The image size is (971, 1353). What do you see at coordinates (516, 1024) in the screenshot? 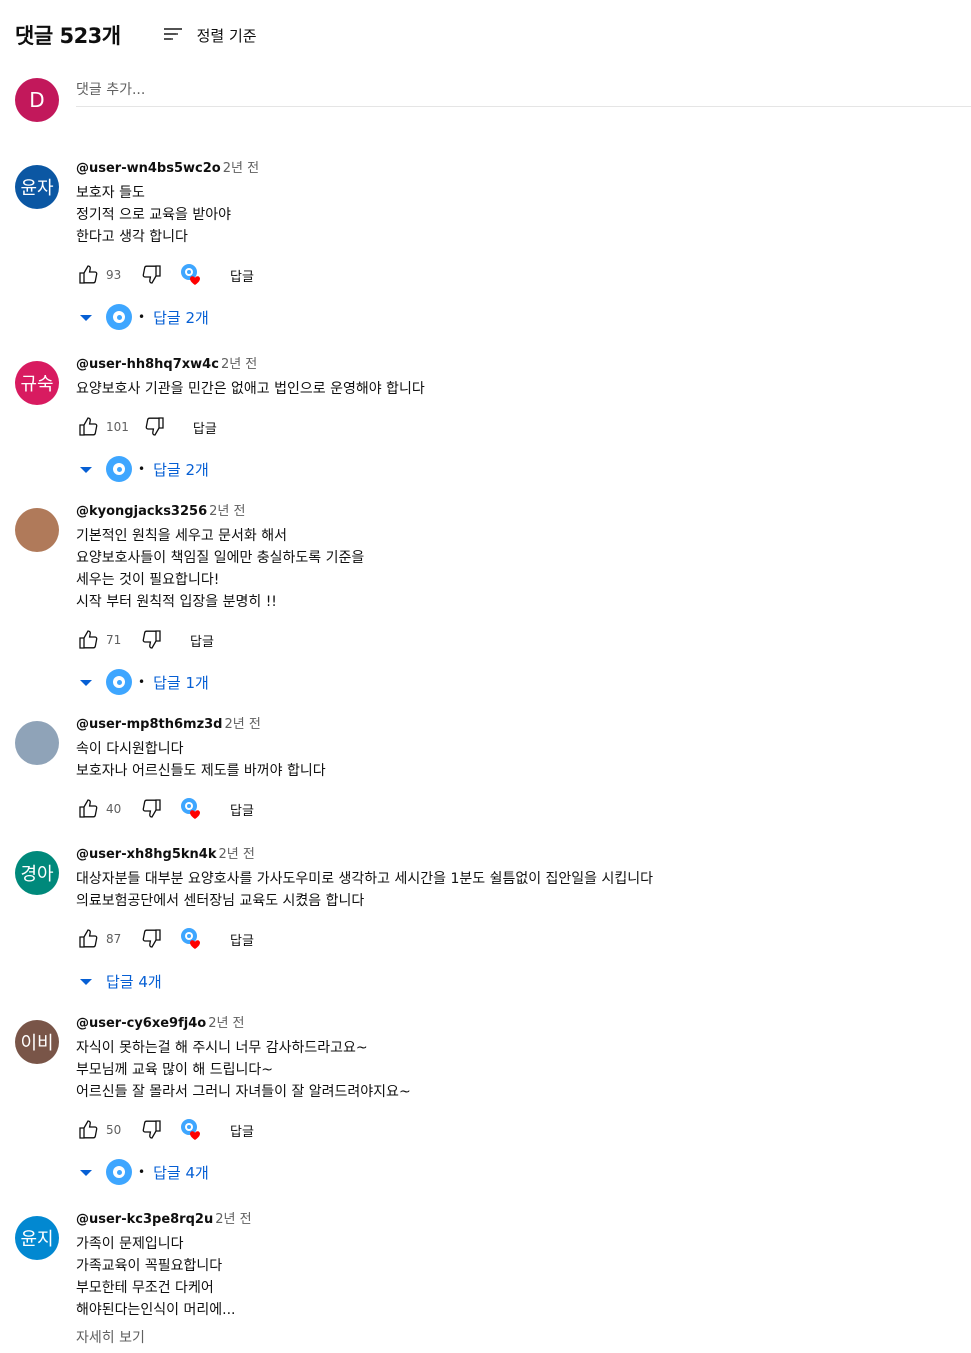
I see `comment-meta: @user-cy6xe9fj4o 2년 전` at bounding box center [516, 1024].